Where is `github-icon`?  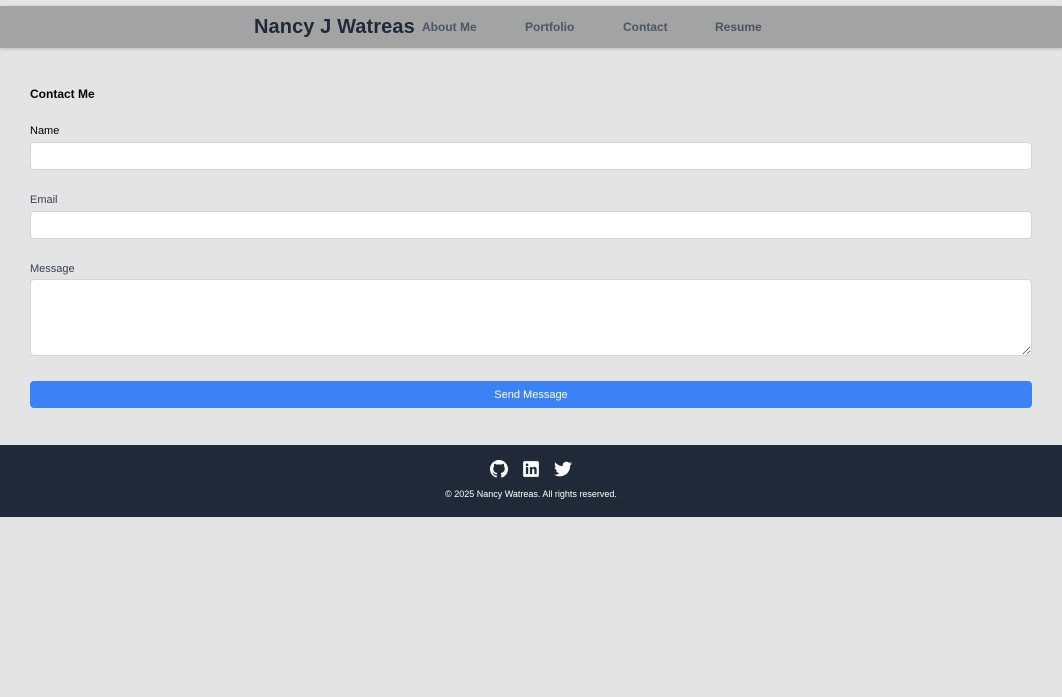 github-icon is located at coordinates (499, 469).